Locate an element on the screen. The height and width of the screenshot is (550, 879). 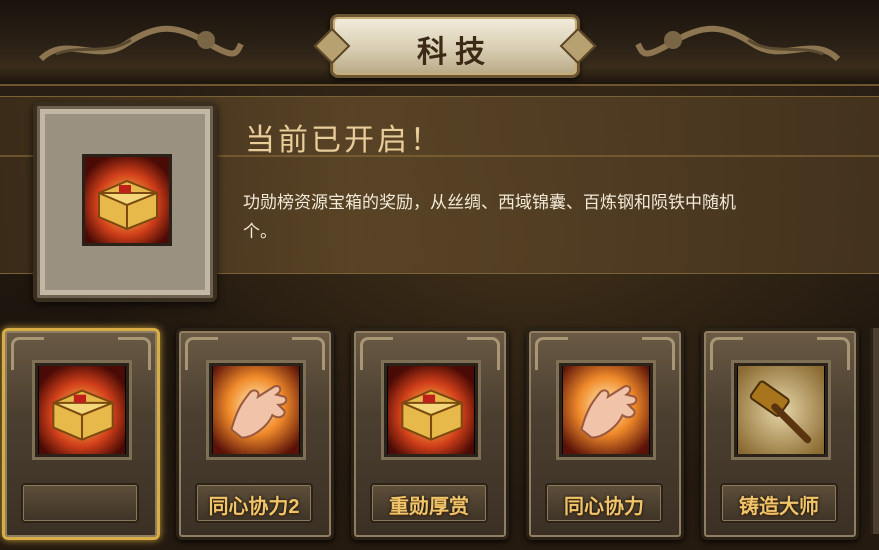
tech-card: 铸造大师 is located at coordinates (780, 434).